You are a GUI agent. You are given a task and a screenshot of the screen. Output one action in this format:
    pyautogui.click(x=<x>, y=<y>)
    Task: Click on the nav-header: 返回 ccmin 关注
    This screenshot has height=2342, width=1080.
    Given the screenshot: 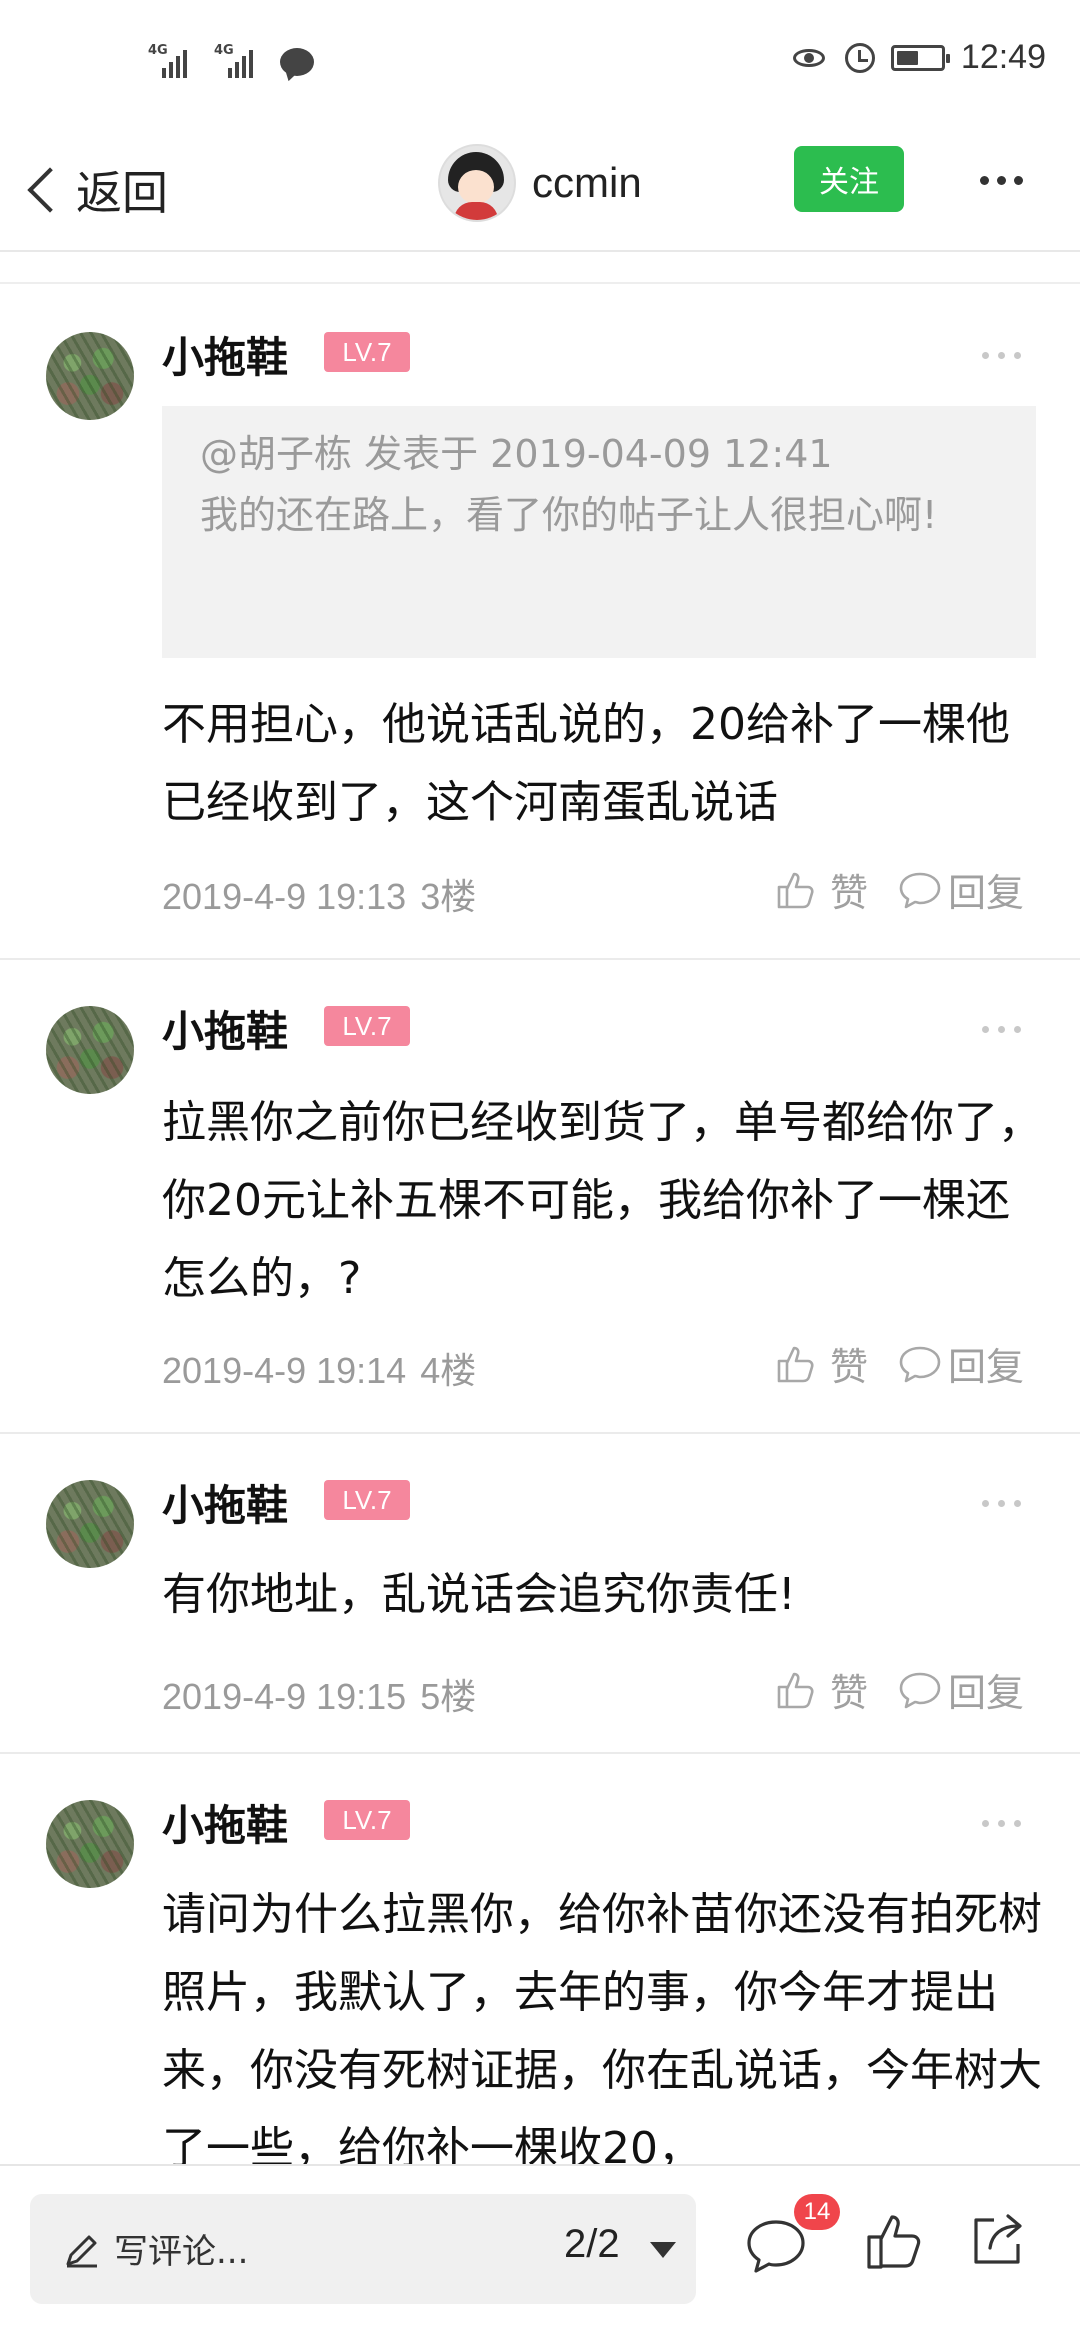 What is the action you would take?
    pyautogui.click(x=540, y=191)
    